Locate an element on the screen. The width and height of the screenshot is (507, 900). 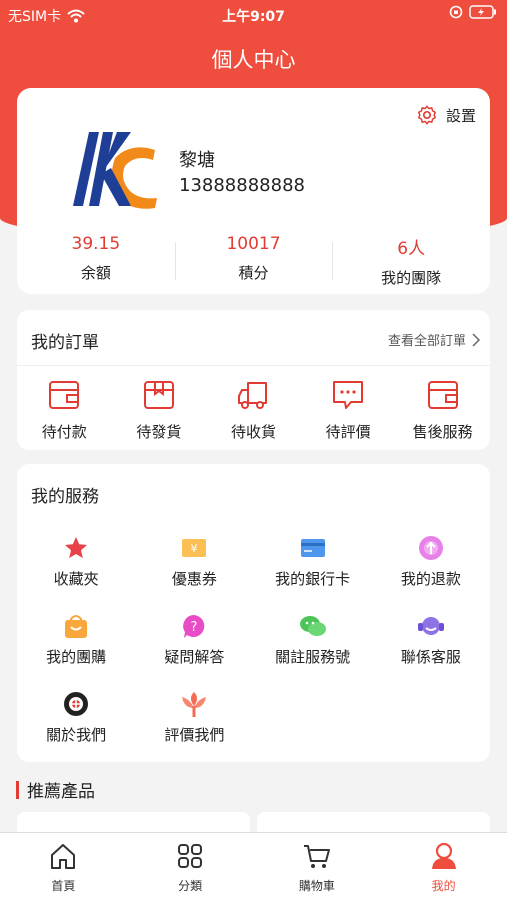
service-label: 我的銀行卡 is located at coordinates (313, 579).